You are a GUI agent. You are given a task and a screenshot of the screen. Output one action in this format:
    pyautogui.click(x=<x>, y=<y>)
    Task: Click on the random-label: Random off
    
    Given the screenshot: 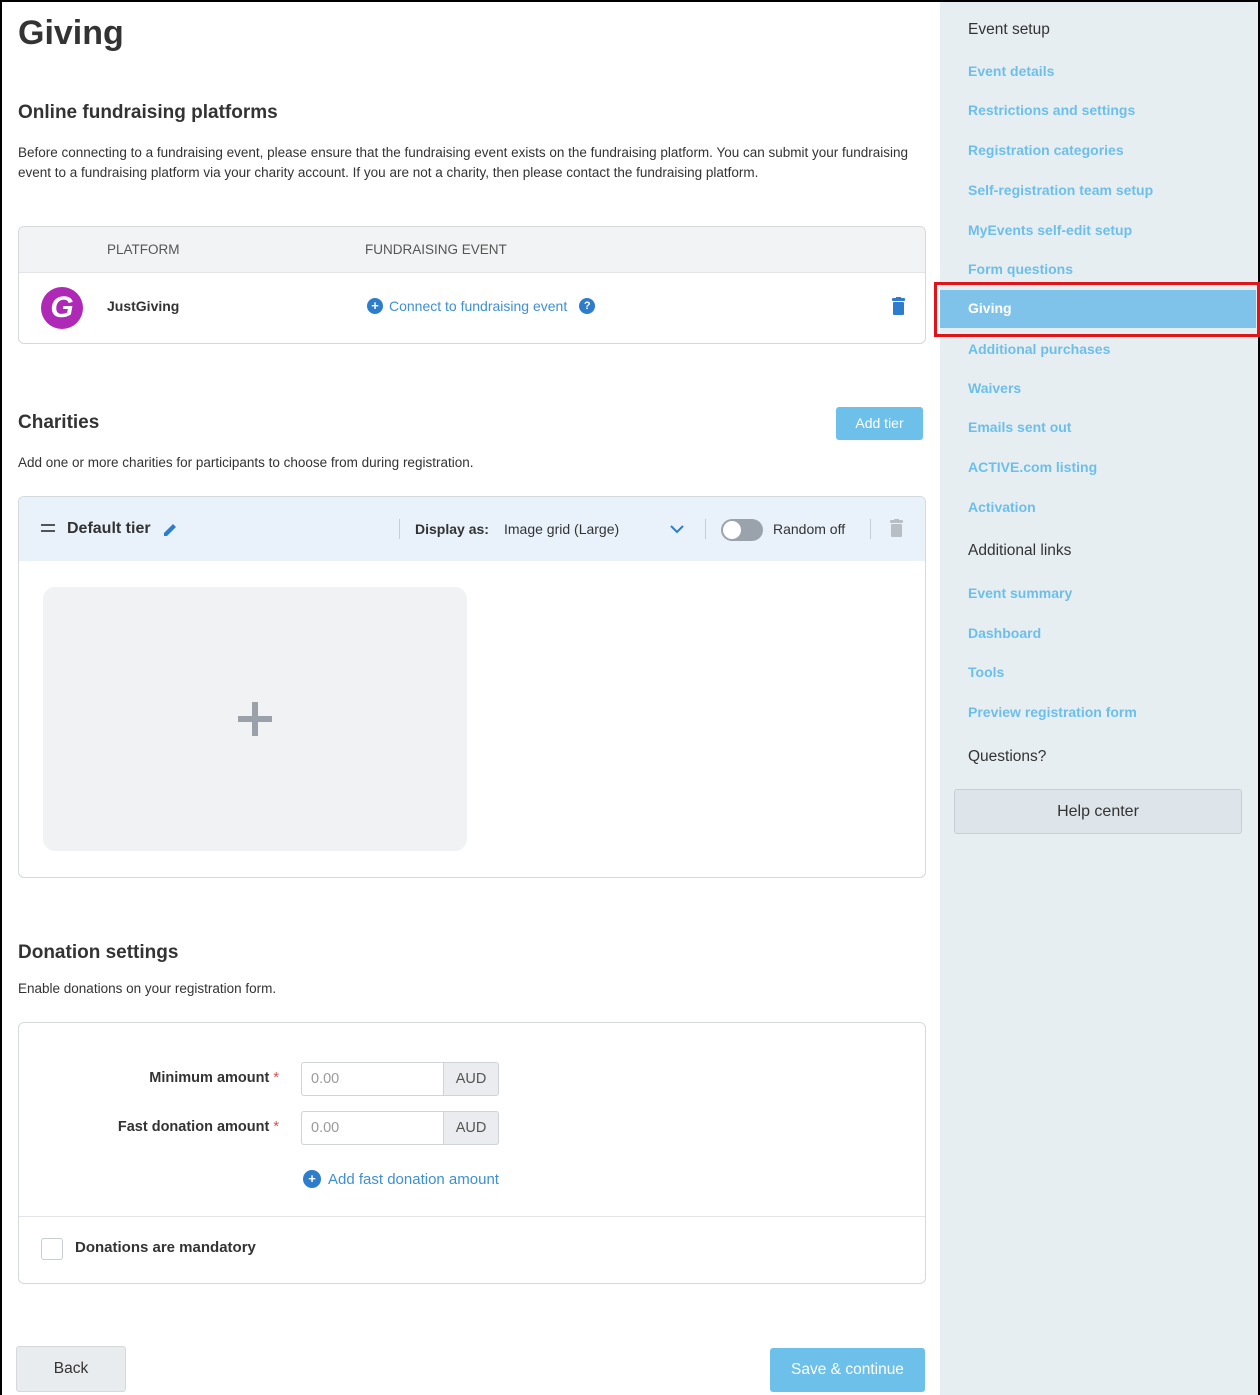 What is the action you would take?
    pyautogui.click(x=809, y=529)
    